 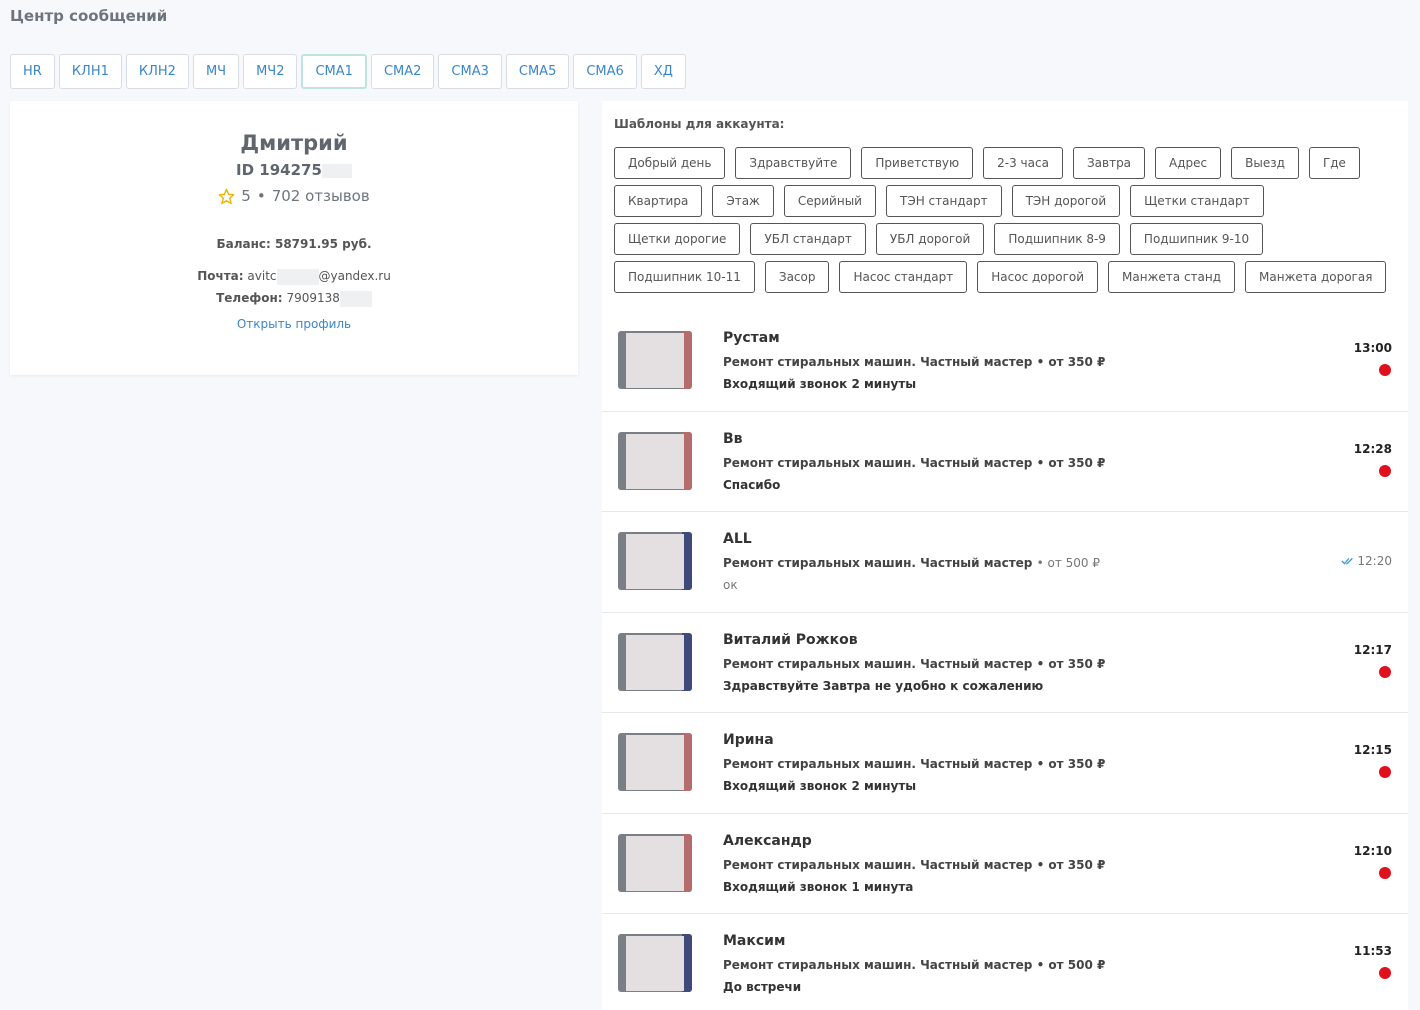 What do you see at coordinates (684, 277) in the screenshot?
I see `template-button: Подшипник 10-11` at bounding box center [684, 277].